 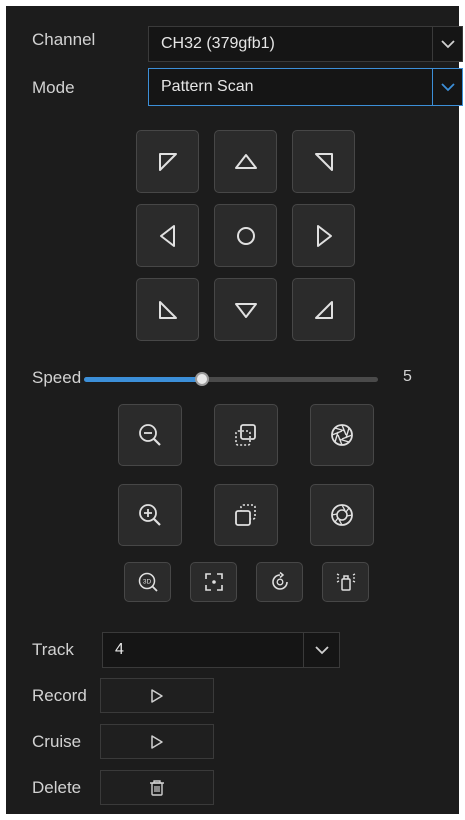 I want to click on ptz-up-button, so click(x=245, y=161).